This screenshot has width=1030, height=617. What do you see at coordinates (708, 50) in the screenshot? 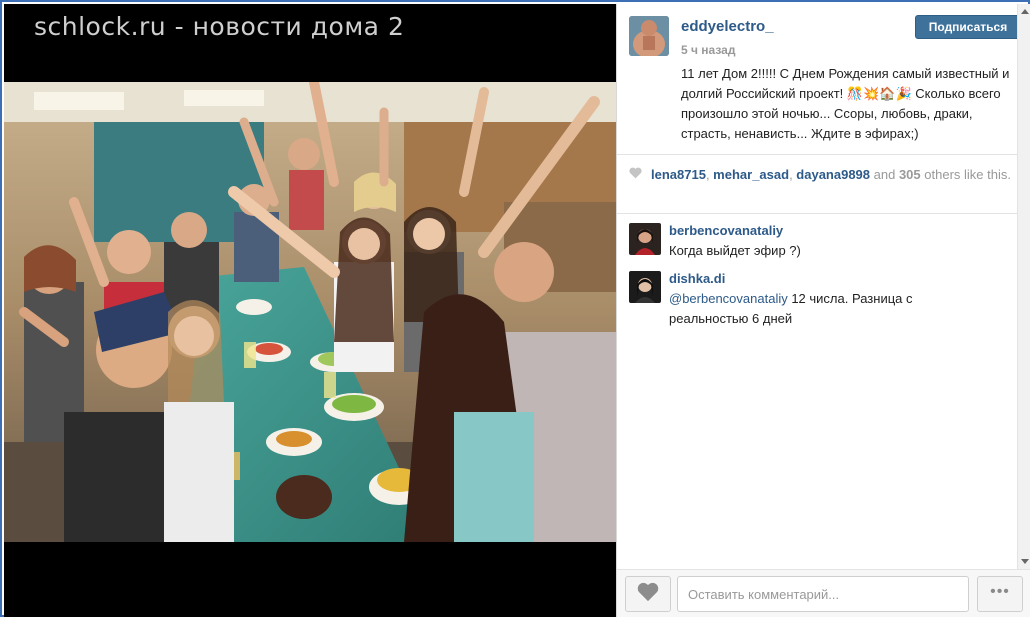
I see `post-timestamp: 5 ч назад` at bounding box center [708, 50].